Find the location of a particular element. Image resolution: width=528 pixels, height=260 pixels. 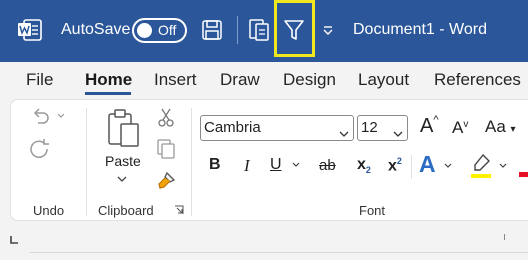

text-effects-button: A is located at coordinates (427, 164).